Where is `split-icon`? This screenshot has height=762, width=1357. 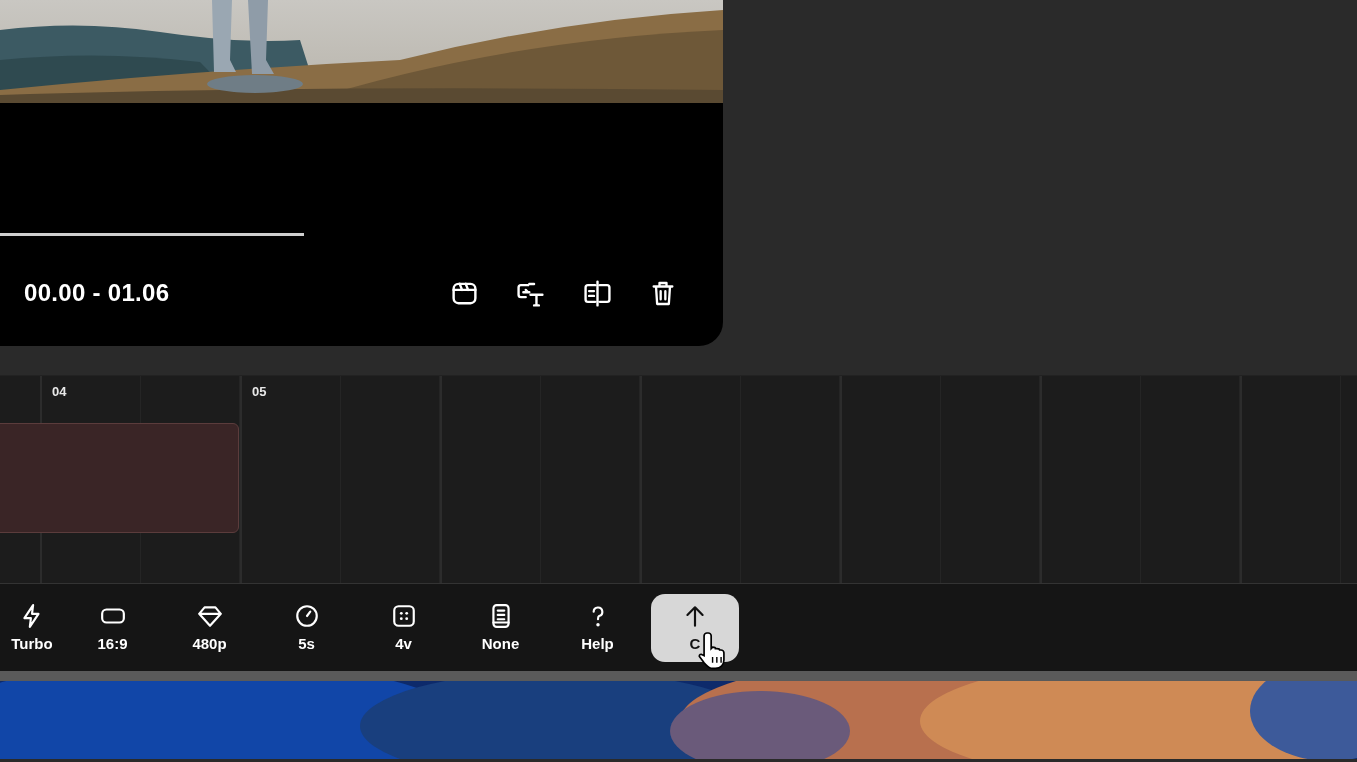 split-icon is located at coordinates (597, 293).